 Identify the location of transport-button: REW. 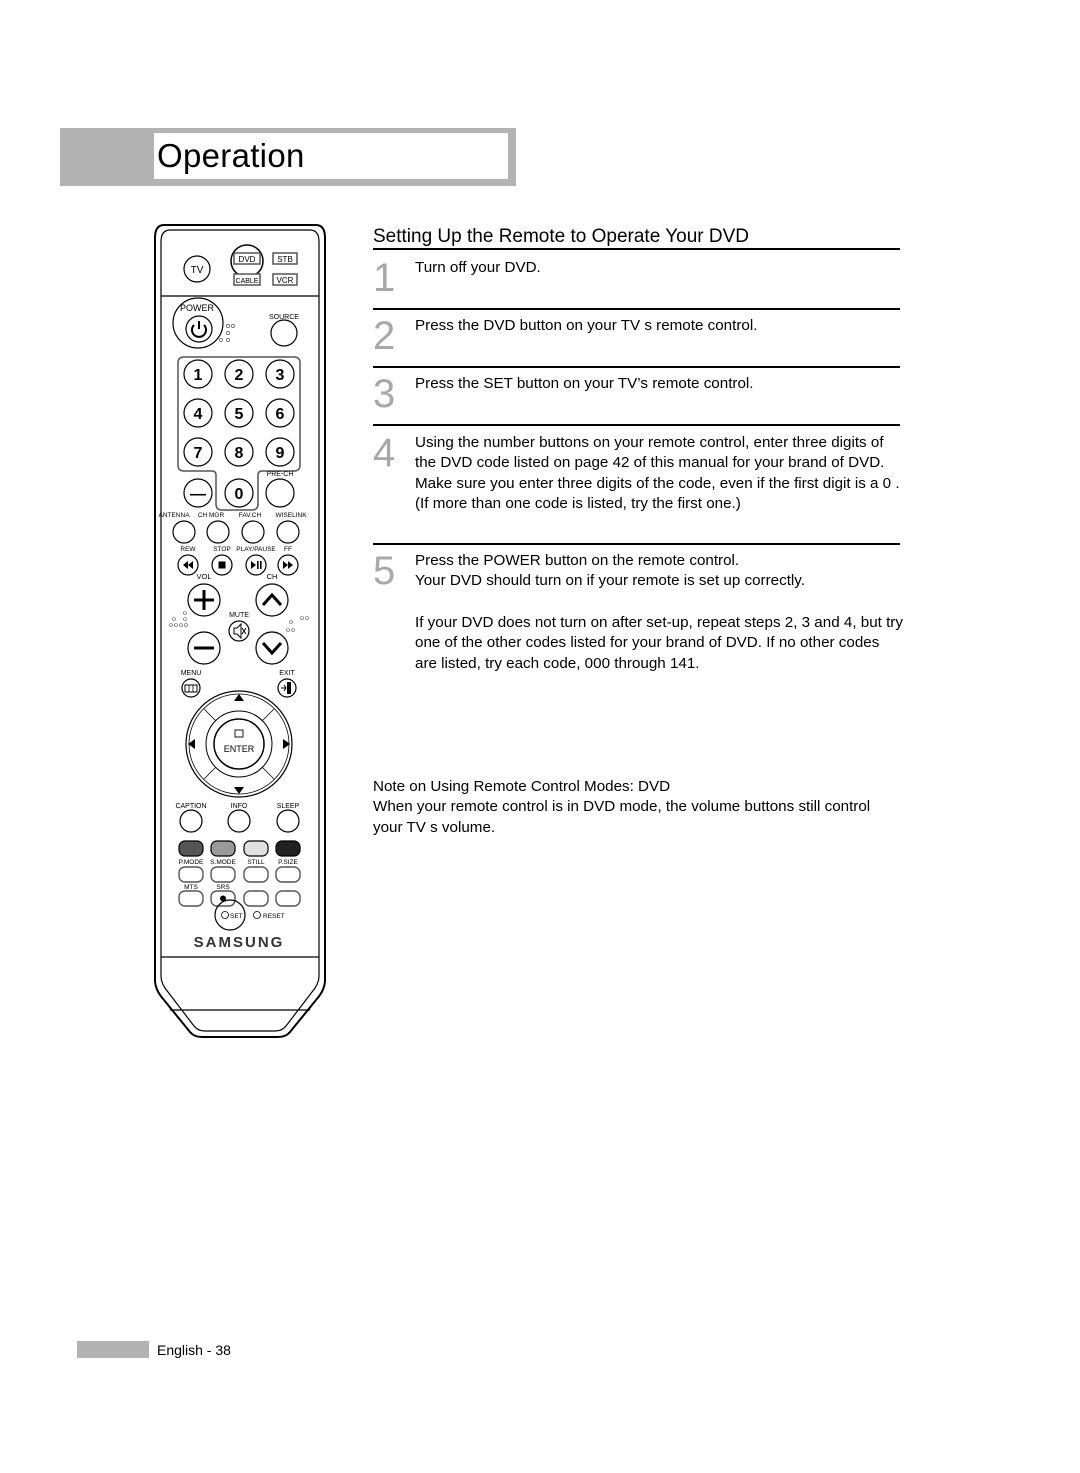
(188, 561).